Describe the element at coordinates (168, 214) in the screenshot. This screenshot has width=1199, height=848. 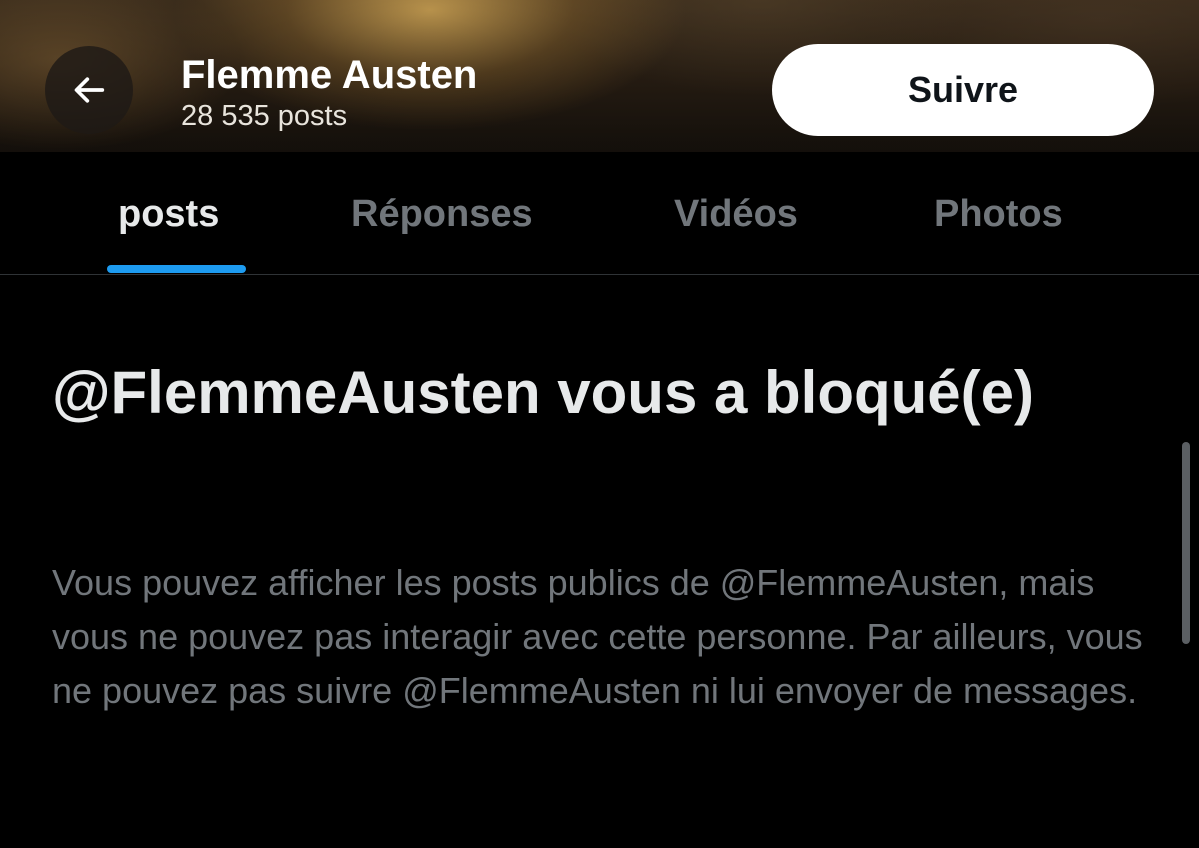
I see `tab-posts: posts` at that location.